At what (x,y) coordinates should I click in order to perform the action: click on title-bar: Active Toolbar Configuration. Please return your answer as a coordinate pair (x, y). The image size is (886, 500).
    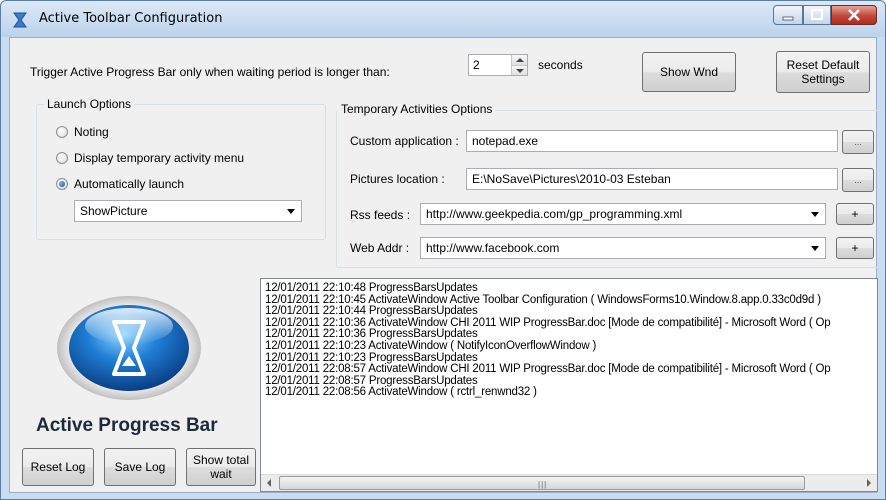
    Looking at the image, I should click on (443, 19).